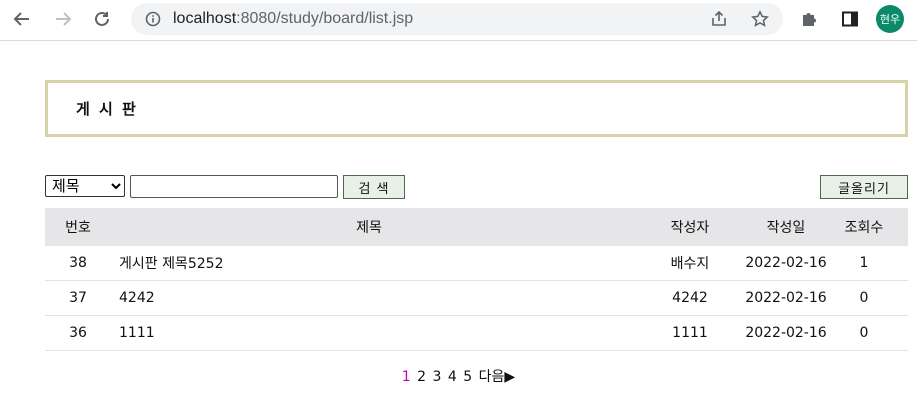  I want to click on pagination: 1 2 3 4 5 다음▶, so click(458, 376).